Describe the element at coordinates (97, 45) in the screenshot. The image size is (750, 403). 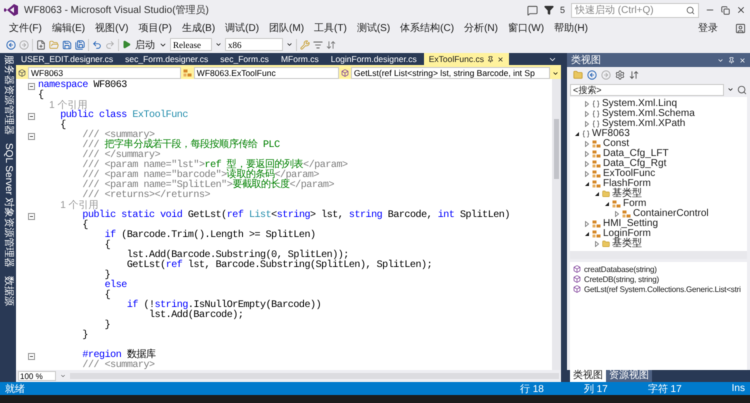
I see `undo-icon` at that location.